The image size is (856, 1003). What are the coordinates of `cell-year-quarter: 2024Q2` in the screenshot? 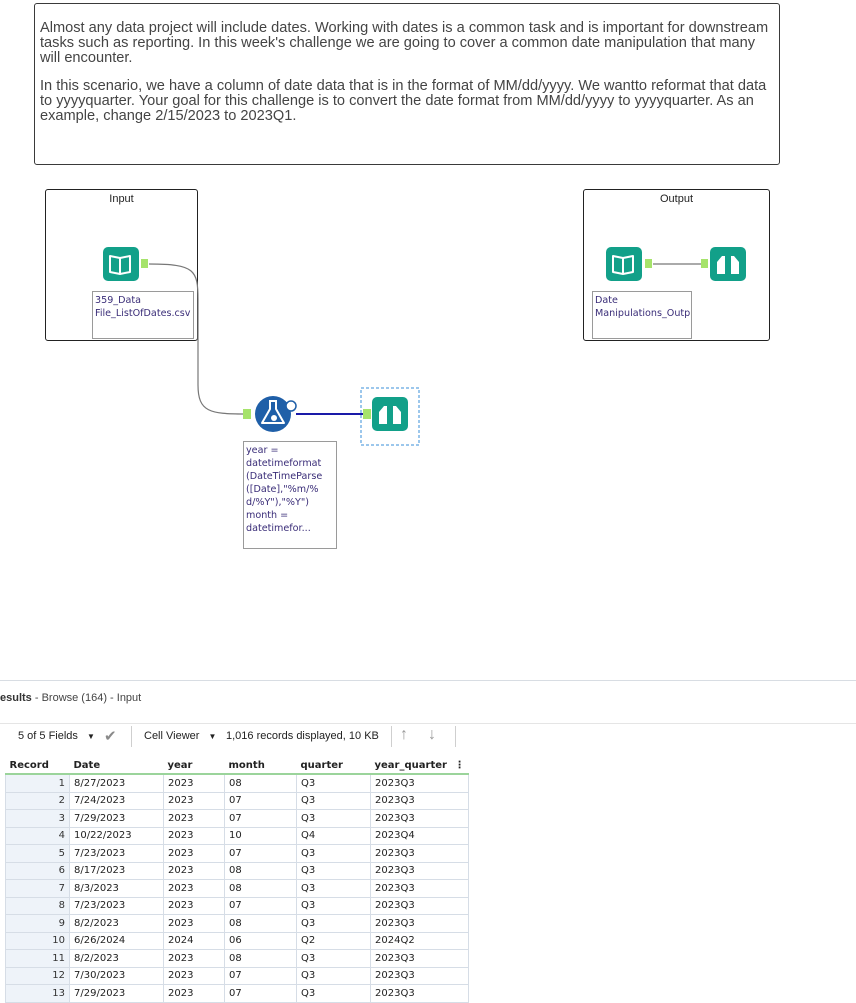 It's located at (419, 940).